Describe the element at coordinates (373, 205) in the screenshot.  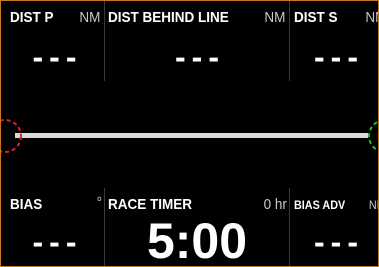
I see `bias-adv-unit: NM` at that location.